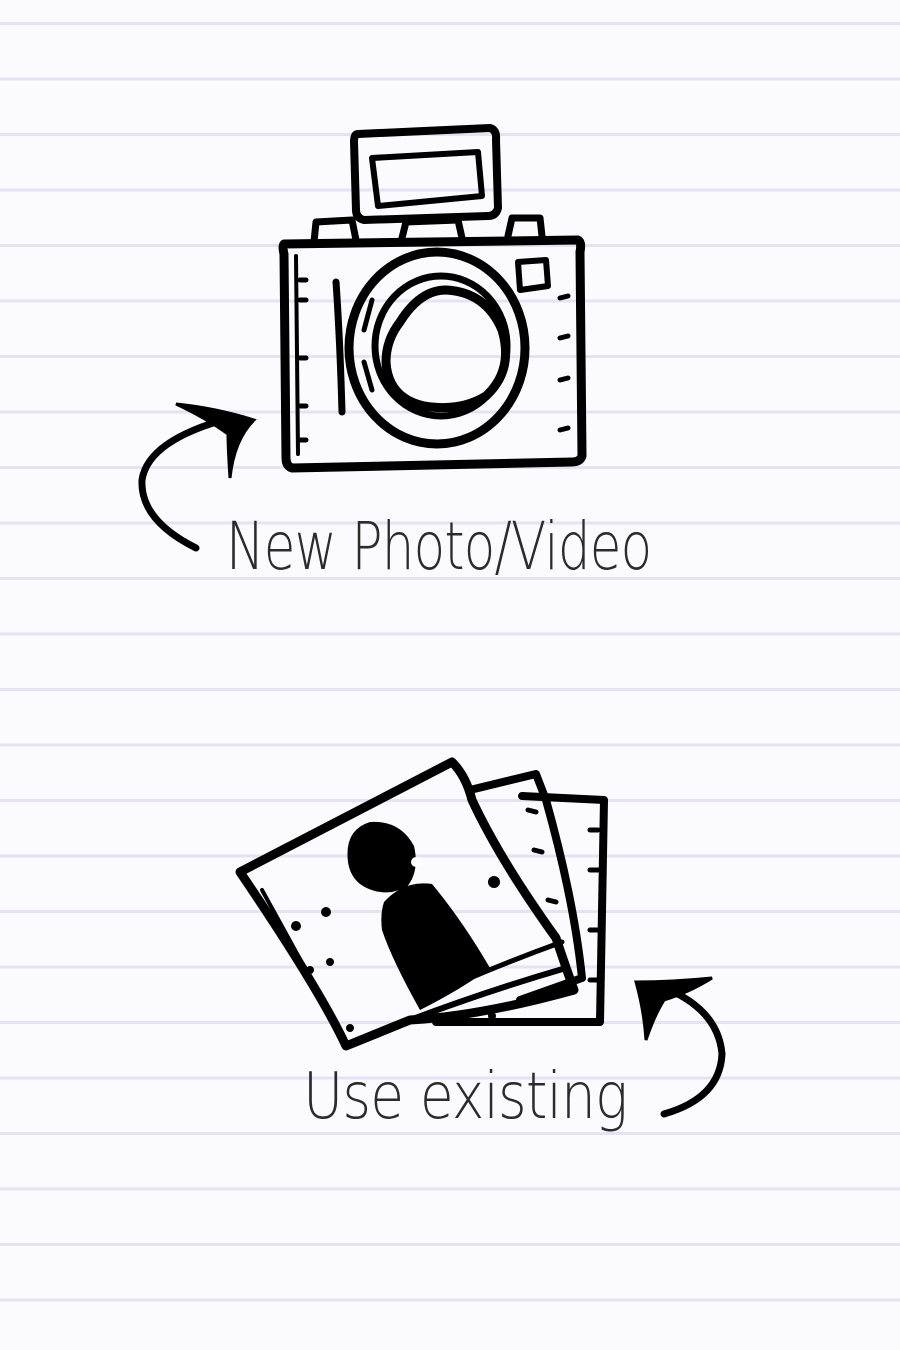 Image resolution: width=900 pixels, height=1350 pixels. What do you see at coordinates (439, 546) in the screenshot?
I see `new-photo-video-label: New Photo/Video` at bounding box center [439, 546].